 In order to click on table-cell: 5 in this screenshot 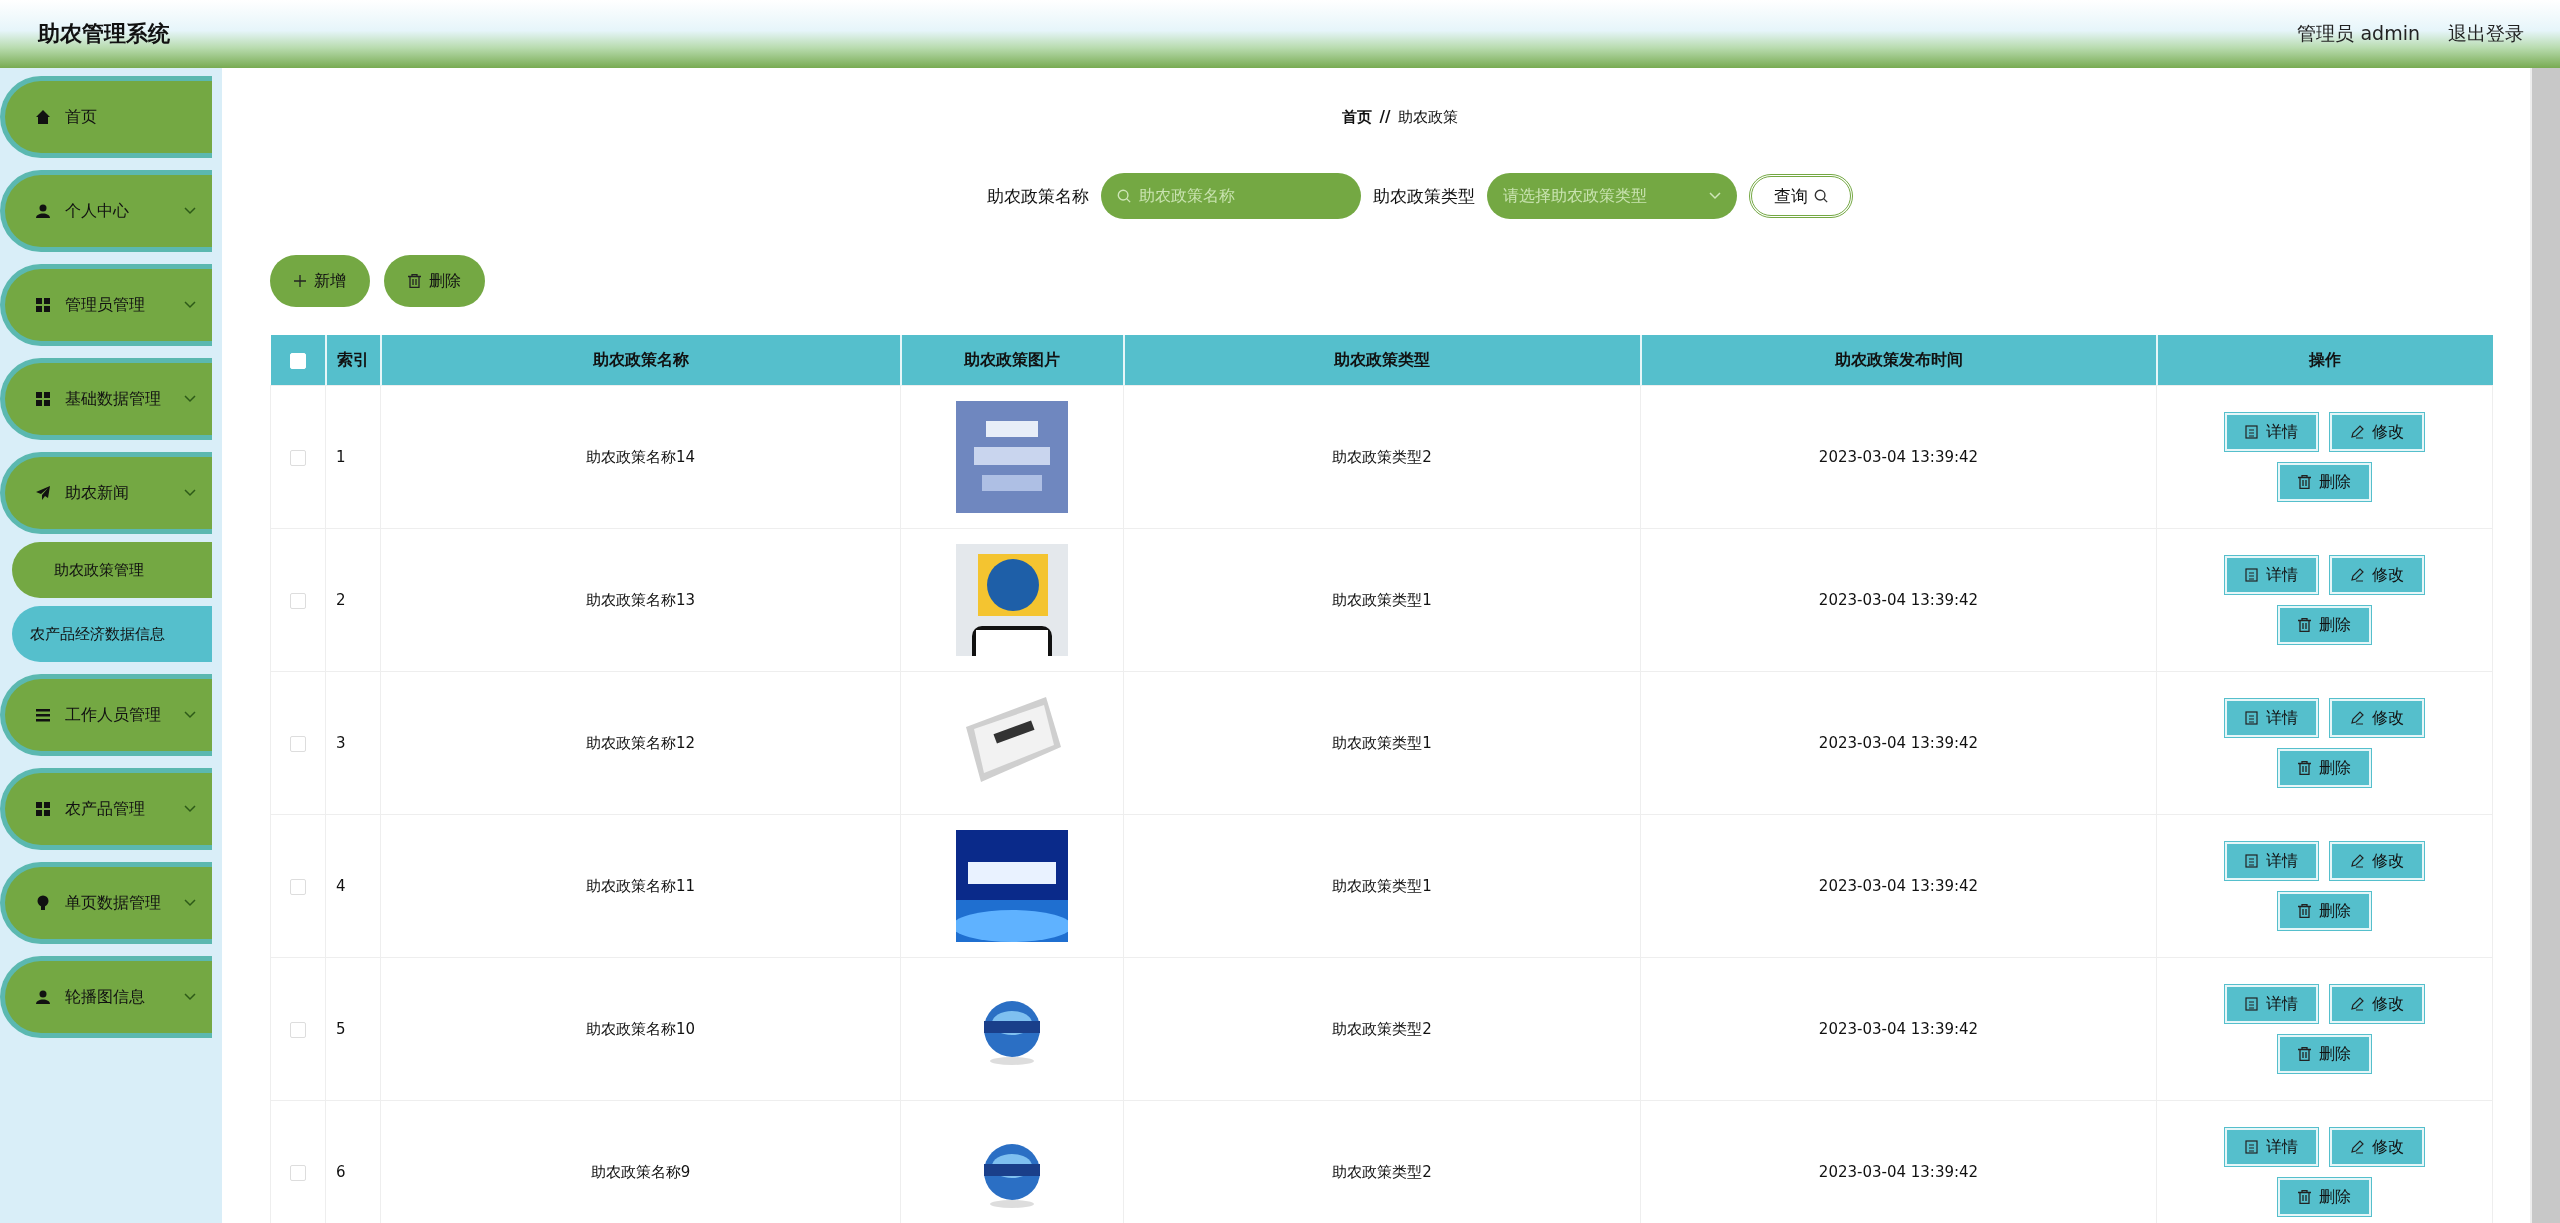, I will do `click(353, 1029)`.